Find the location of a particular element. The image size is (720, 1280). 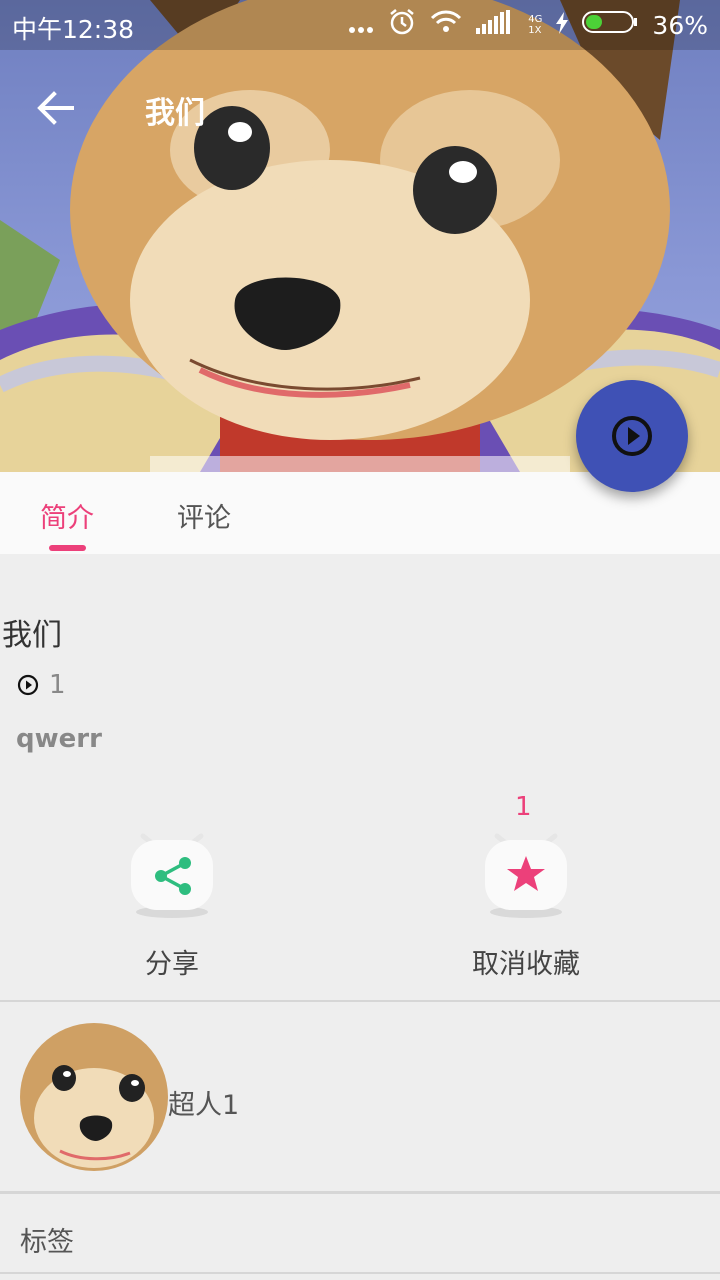

play-count-row: 1 is located at coordinates (41, 685).